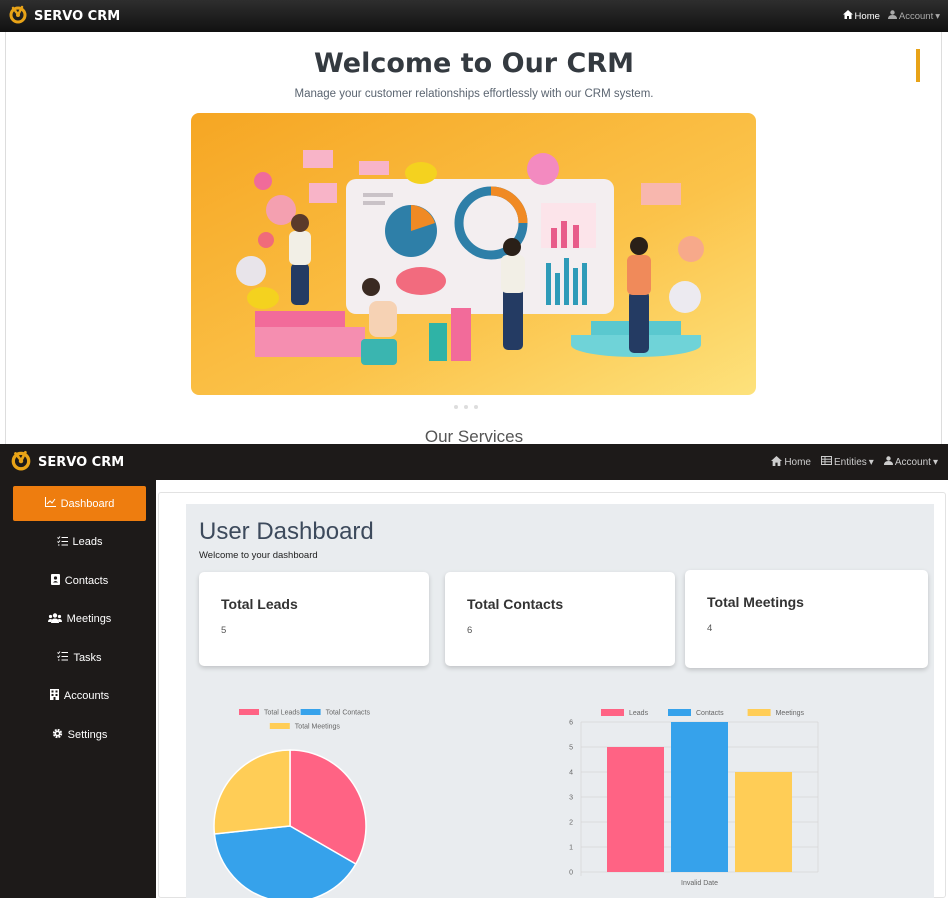 Image resolution: width=948 pixels, height=898 pixels. Describe the element at coordinates (282, 713) in the screenshot. I see `legend-label: Total Leads` at that location.